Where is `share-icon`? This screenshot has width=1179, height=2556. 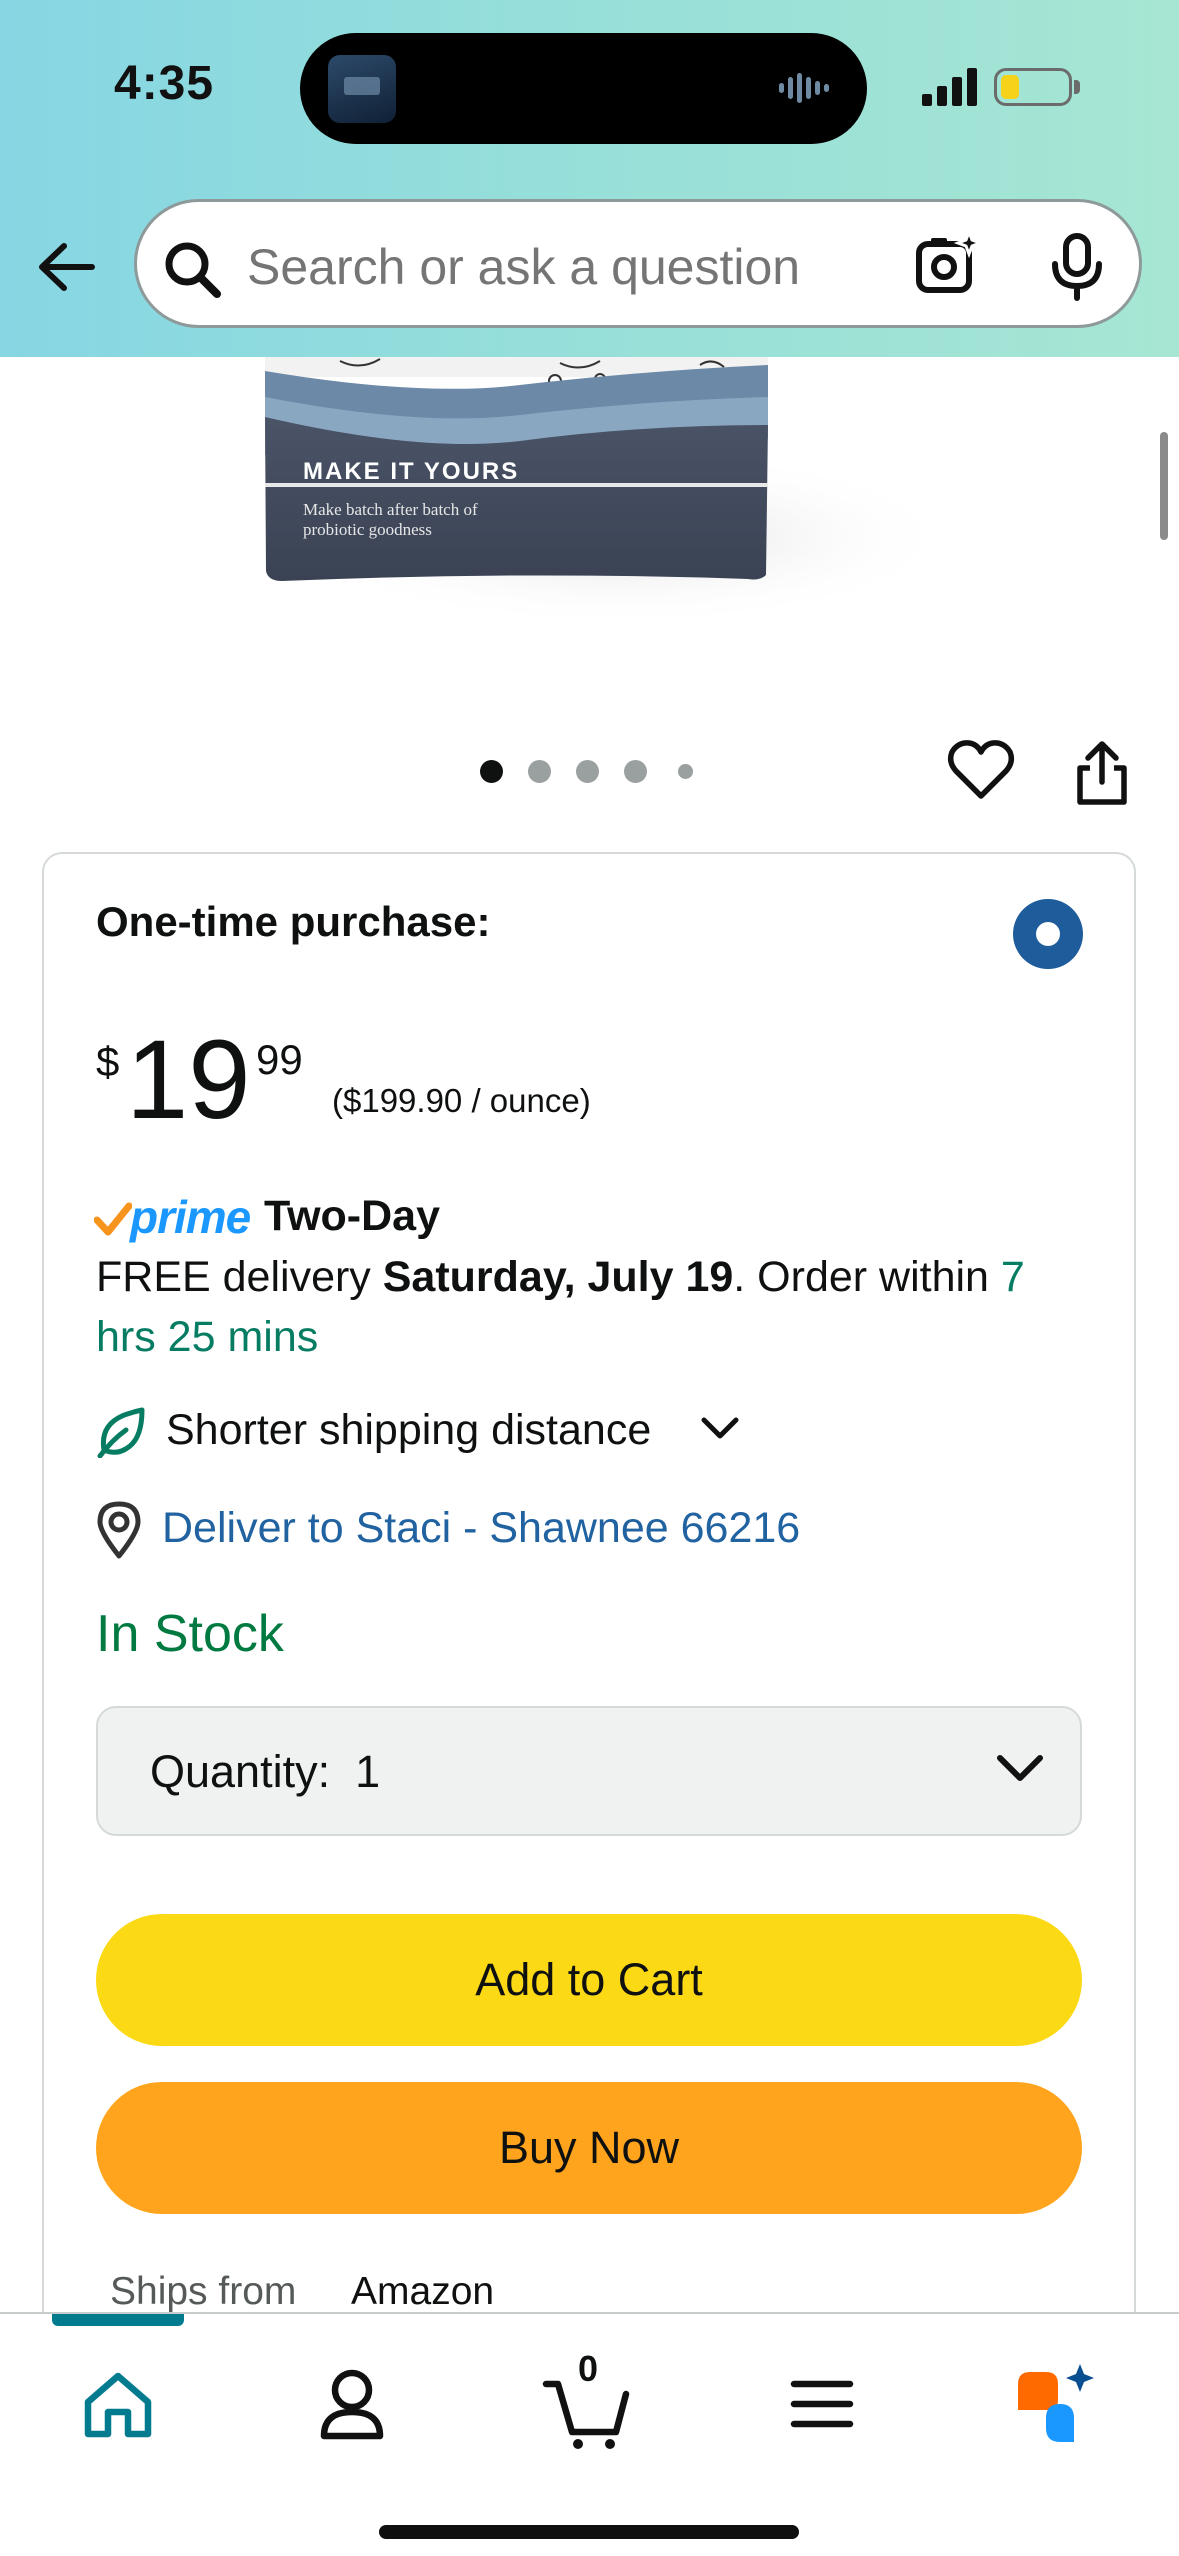
share-icon is located at coordinates (1102, 773).